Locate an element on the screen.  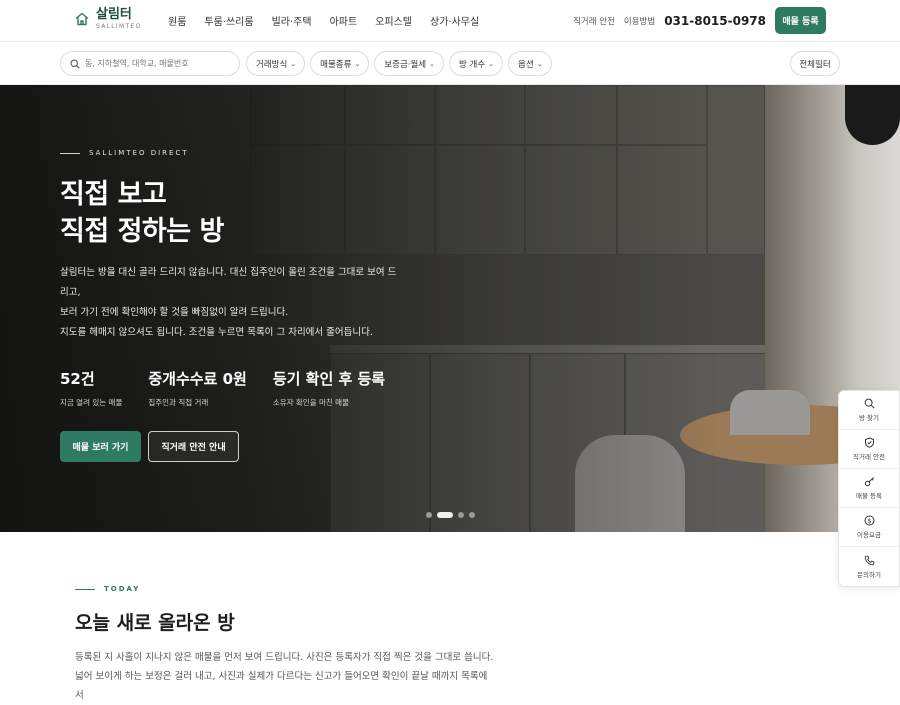
quick-menu: 방 찾기 직거래 안전 매물 등록 $ 이용요금 문의하기 is located at coordinates (869, 488).